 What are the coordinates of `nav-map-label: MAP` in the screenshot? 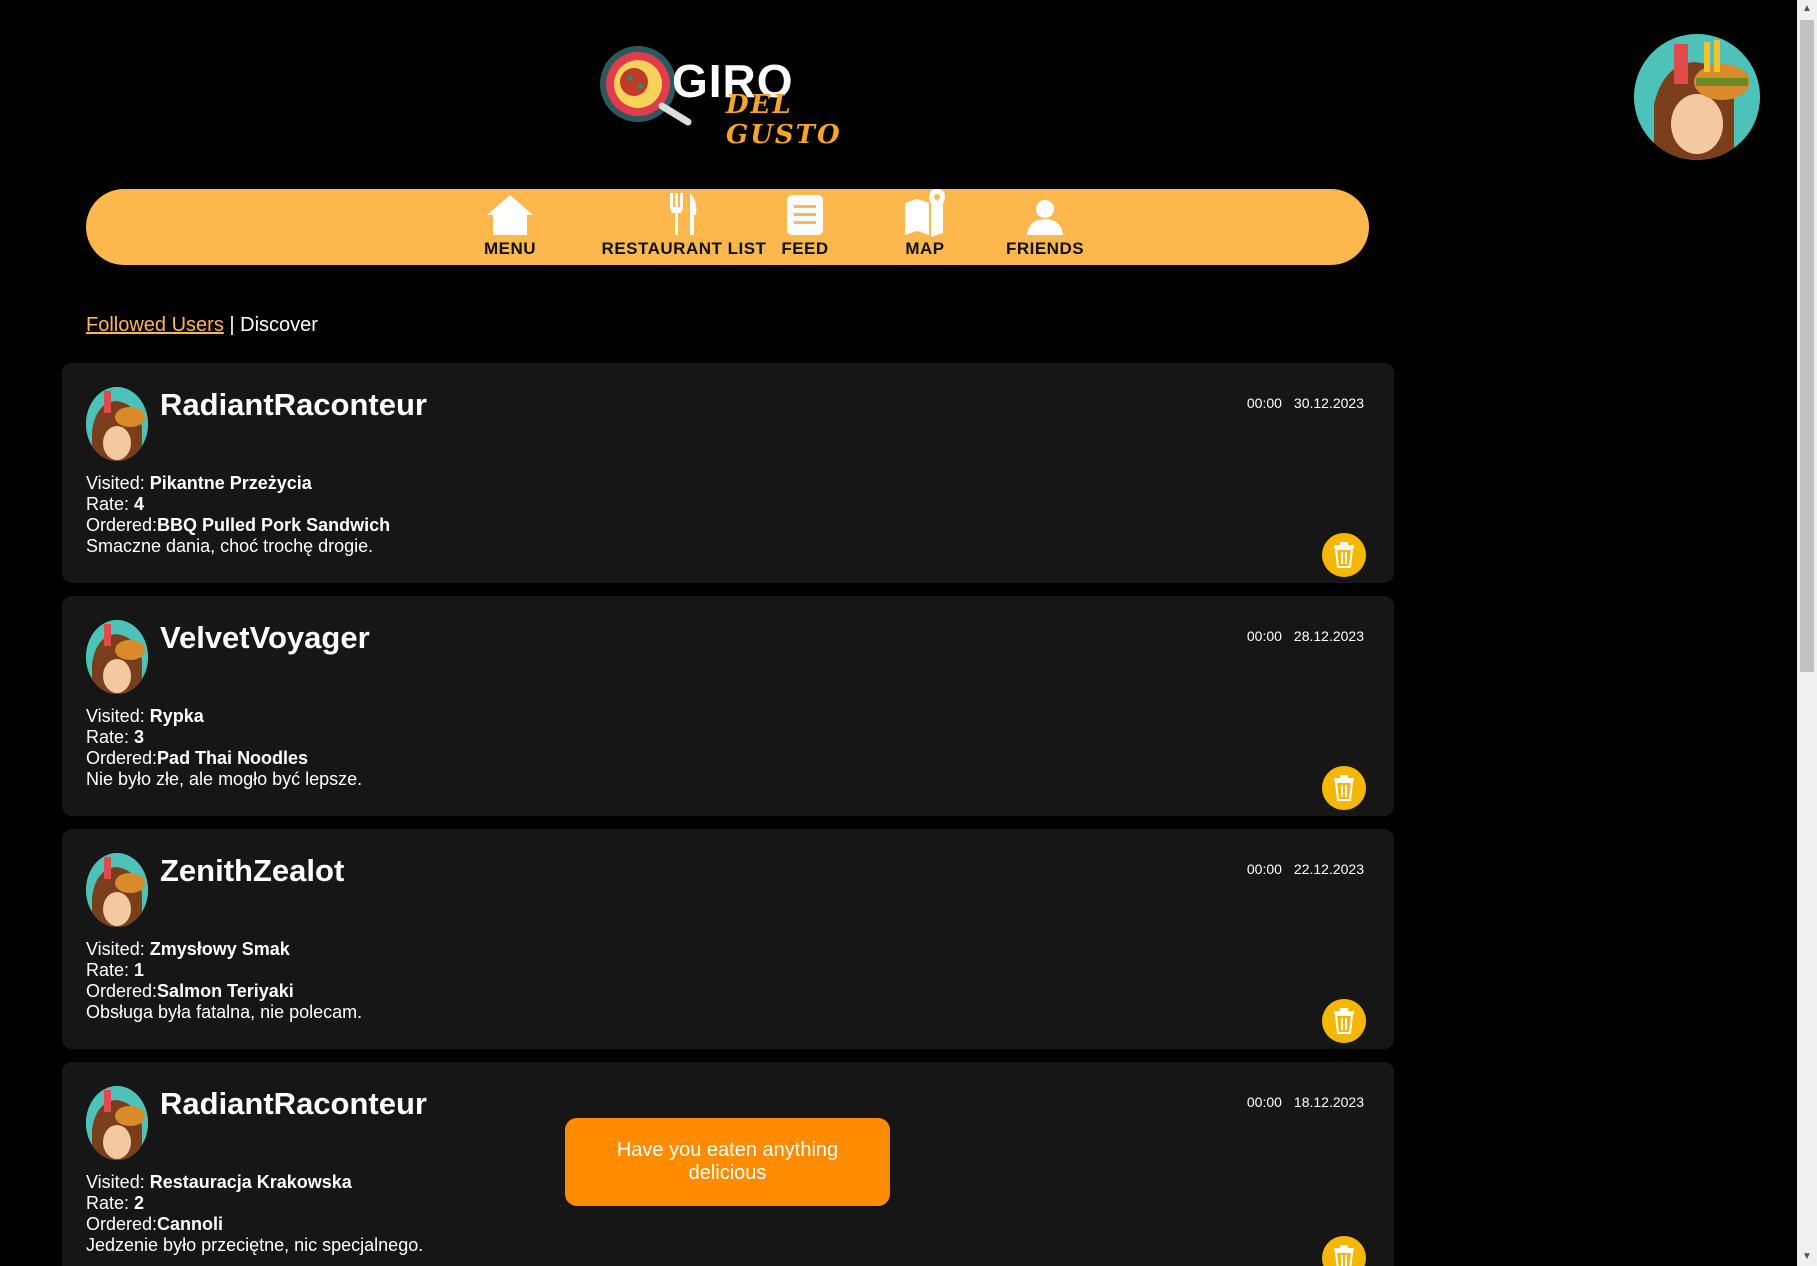 It's located at (925, 248).